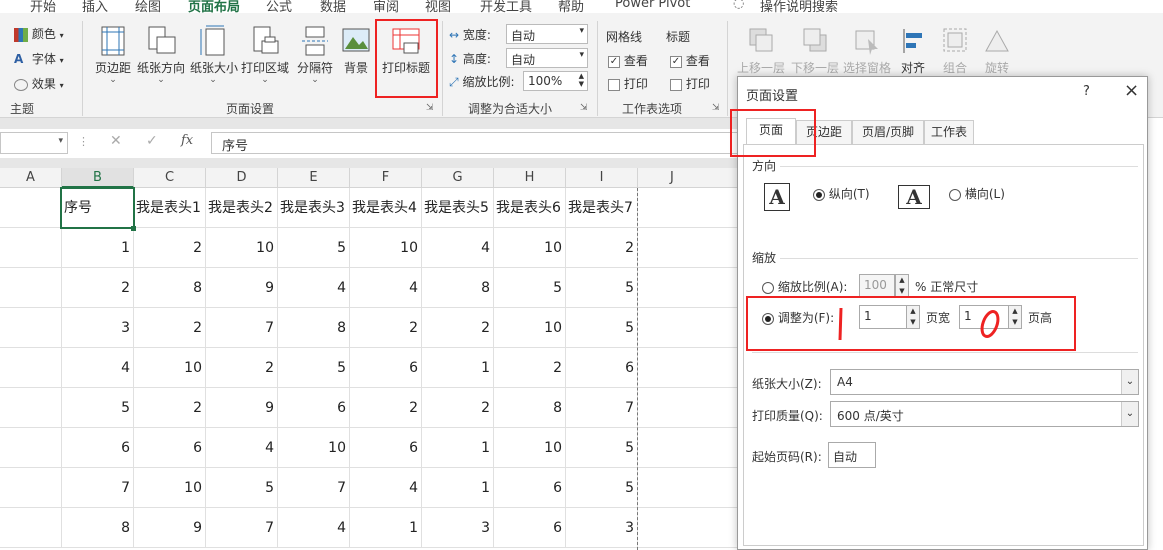 Image resolution: width=1163 pixels, height=550 pixels. What do you see at coordinates (628, 60) in the screenshot?
I see `gridlines-view-checkbox: ✓ 查看` at bounding box center [628, 60].